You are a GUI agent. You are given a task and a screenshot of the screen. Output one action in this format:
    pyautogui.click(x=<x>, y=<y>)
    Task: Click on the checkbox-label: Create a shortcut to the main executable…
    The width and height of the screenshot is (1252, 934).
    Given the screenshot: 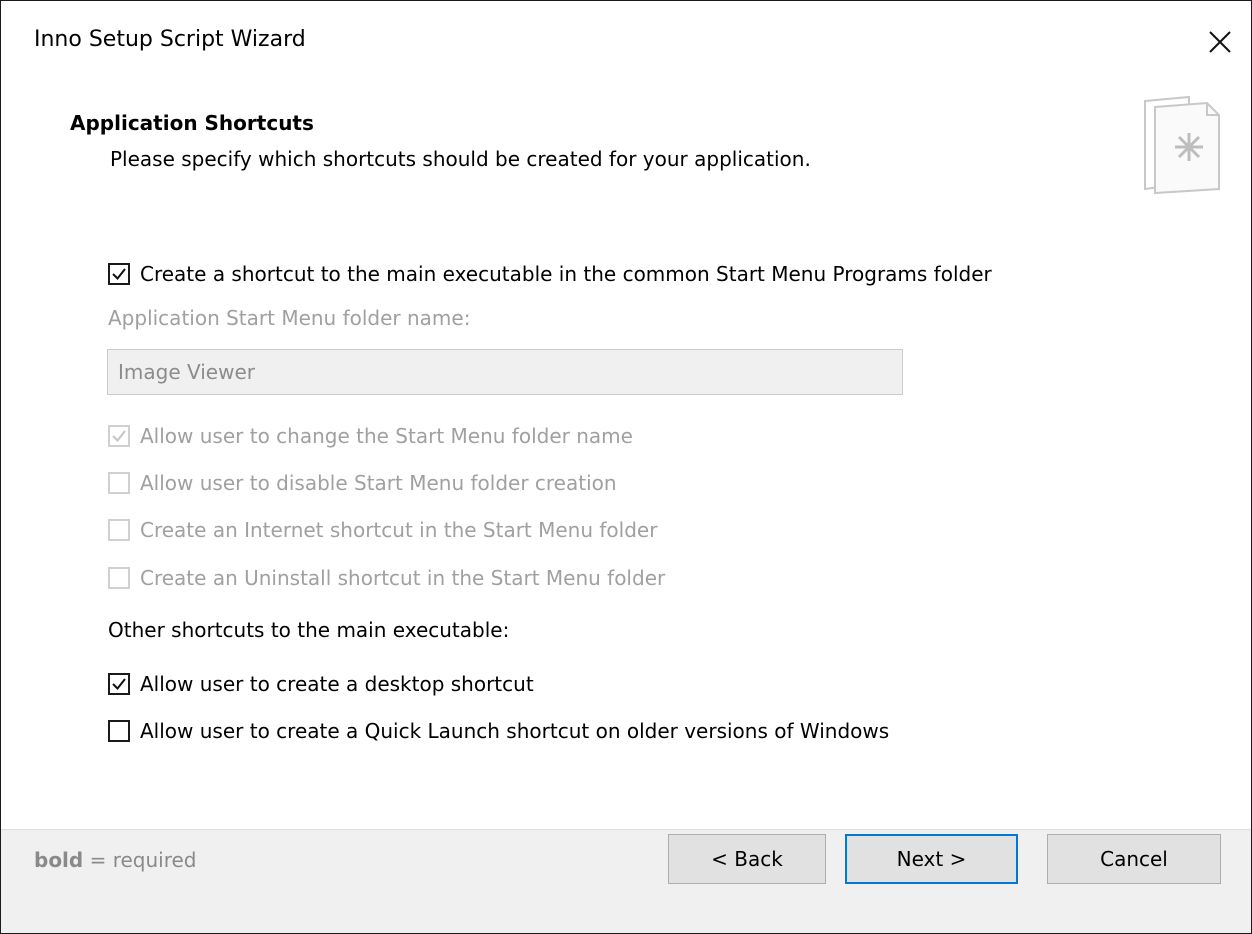 What is the action you would take?
    pyautogui.click(x=566, y=274)
    